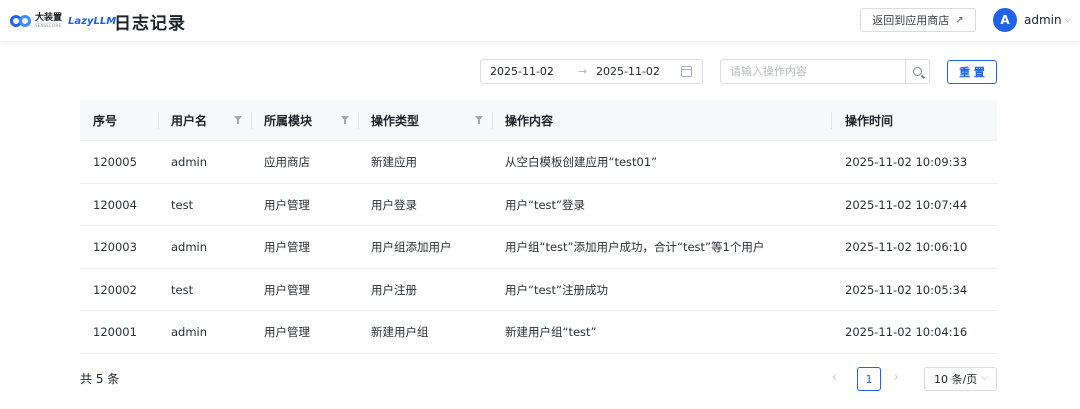 This screenshot has height=409, width=1080. What do you see at coordinates (906, 204) in the screenshot?
I see `cell-operation-time: 2025-11-02 10:07:44` at bounding box center [906, 204].